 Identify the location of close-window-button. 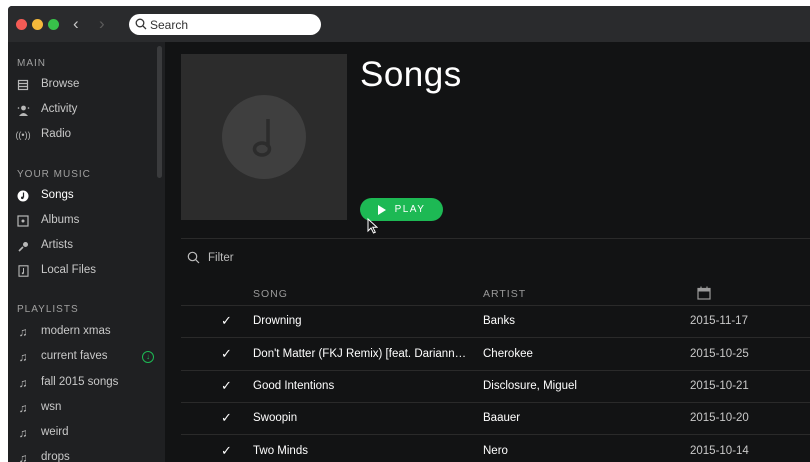
(21, 24).